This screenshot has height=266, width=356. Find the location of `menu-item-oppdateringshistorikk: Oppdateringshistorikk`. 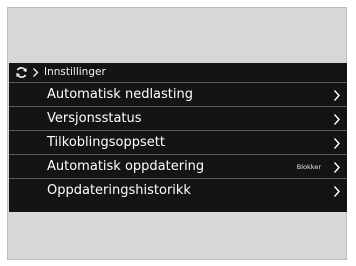

menu-item-oppdateringshistorikk: Oppdateringshistorikk is located at coordinates (178, 191).